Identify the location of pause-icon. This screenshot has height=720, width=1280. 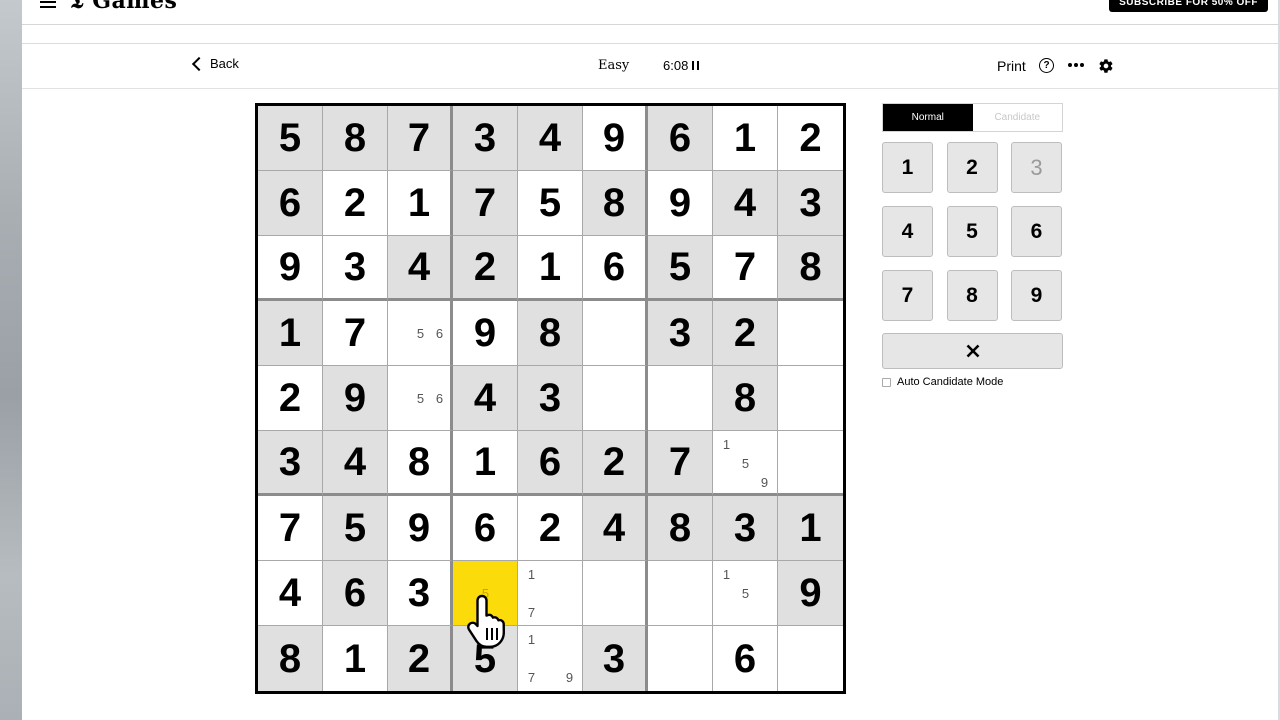
(695, 65).